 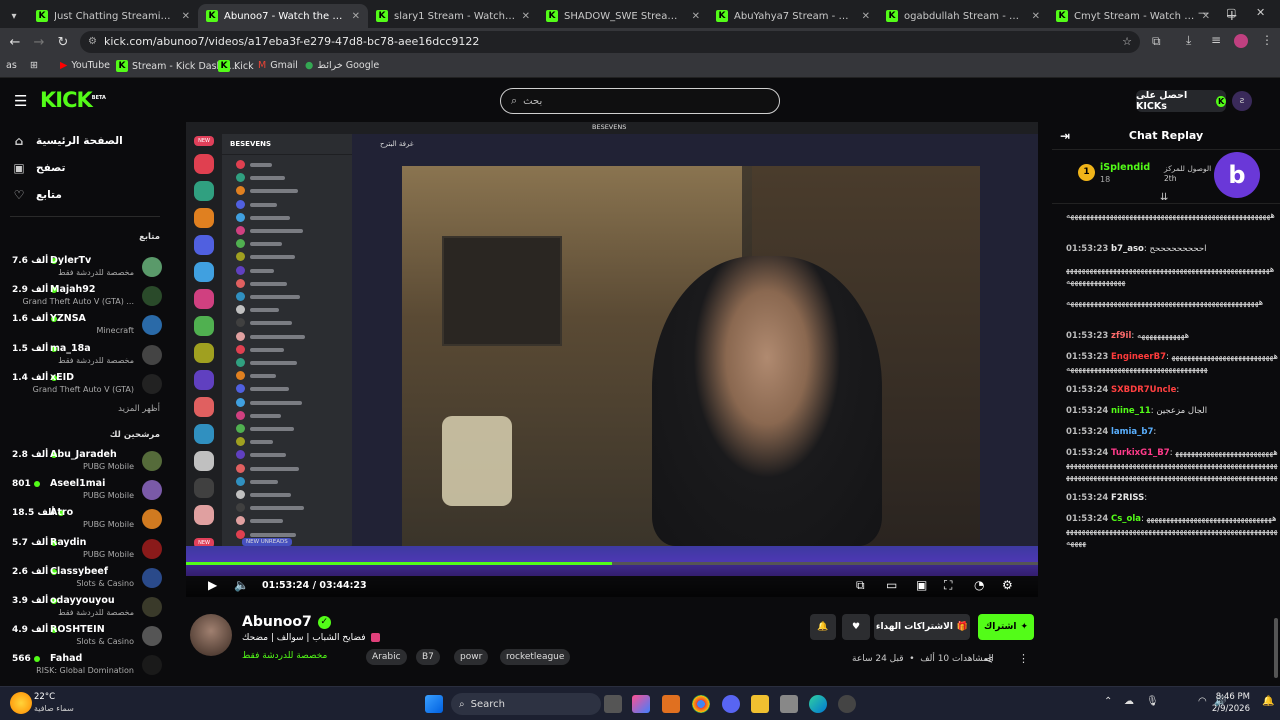 What do you see at coordinates (891, 585) in the screenshot?
I see `theater-mode-icon: ▭` at bounding box center [891, 585].